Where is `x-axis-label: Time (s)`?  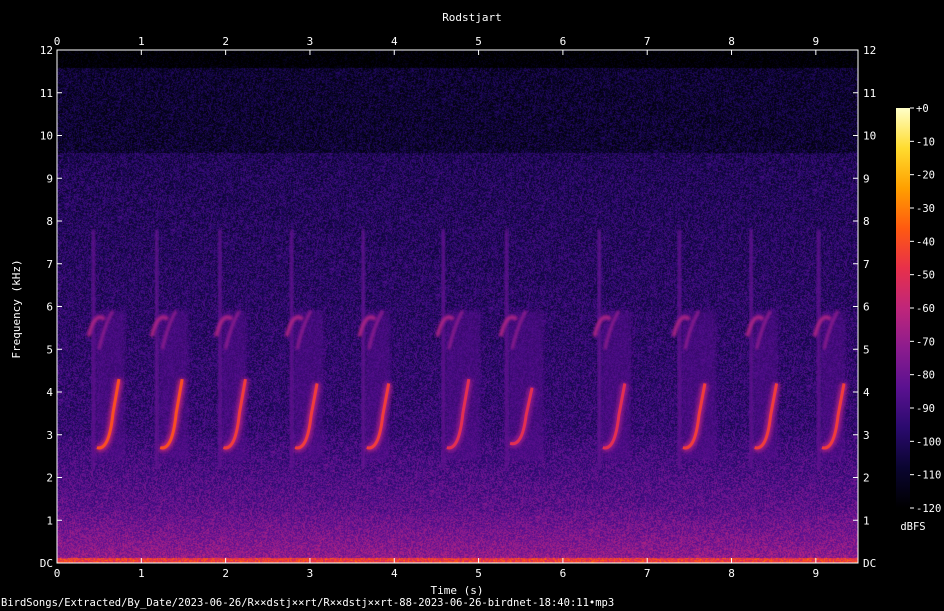 x-axis-label: Time (s) is located at coordinates (457, 590).